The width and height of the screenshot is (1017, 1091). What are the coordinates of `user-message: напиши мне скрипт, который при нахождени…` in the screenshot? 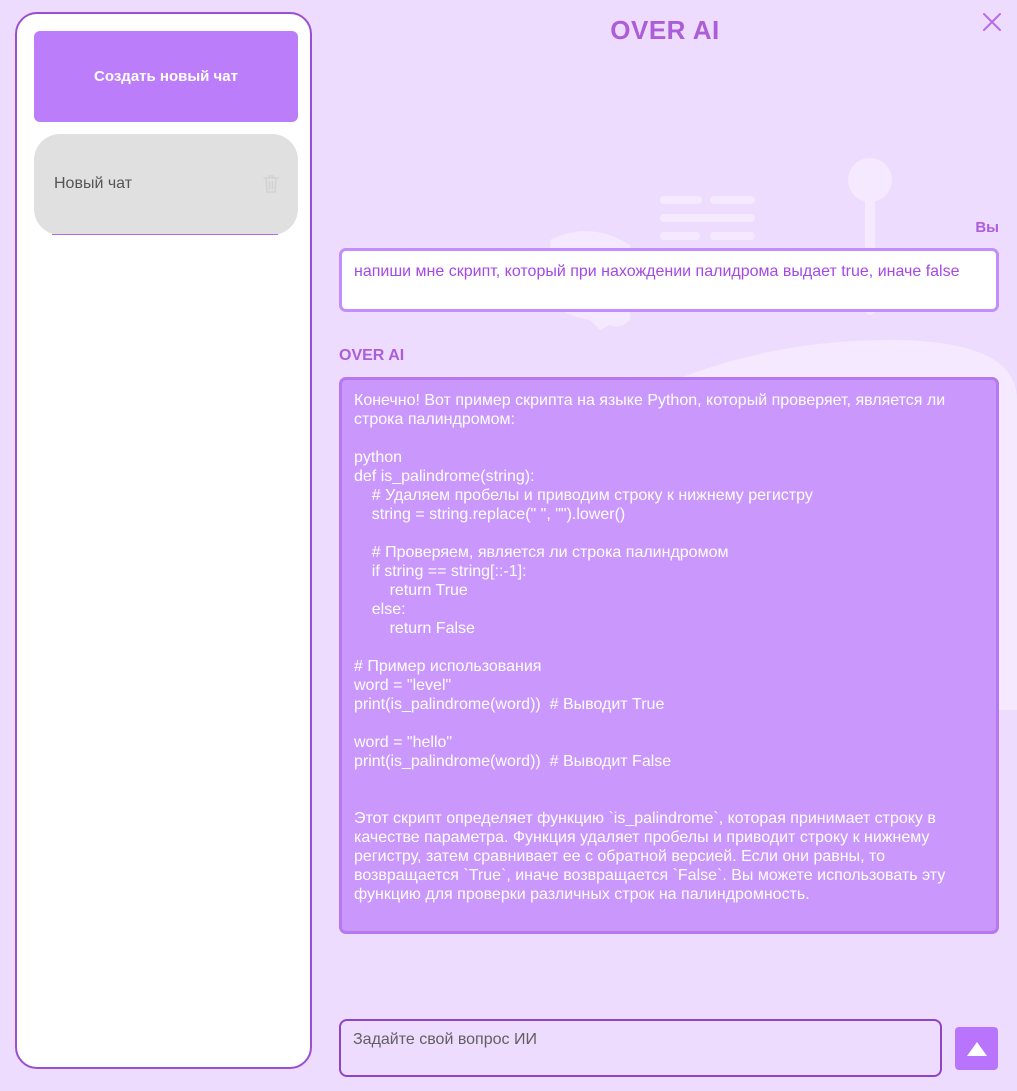 It's located at (669, 280).